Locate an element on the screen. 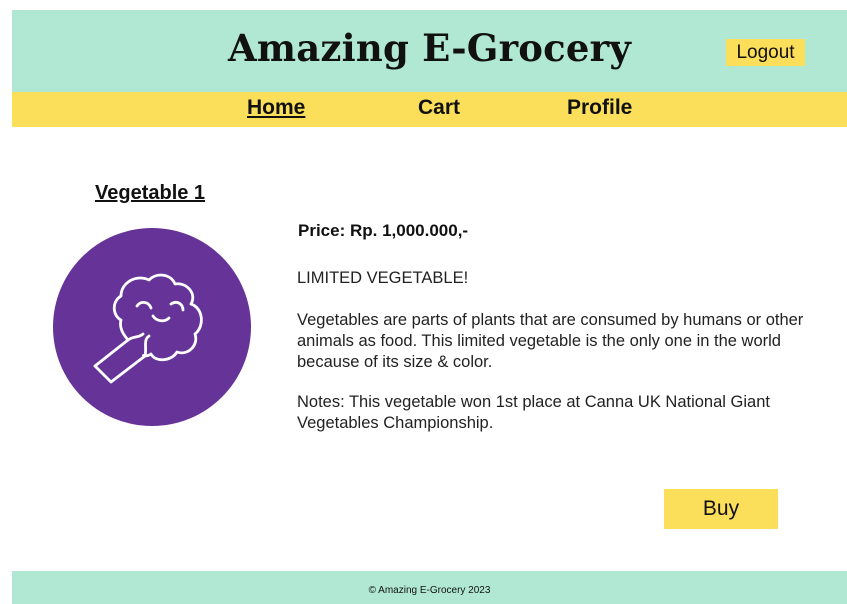 The image size is (847, 604). product-image is located at coordinates (152, 327).